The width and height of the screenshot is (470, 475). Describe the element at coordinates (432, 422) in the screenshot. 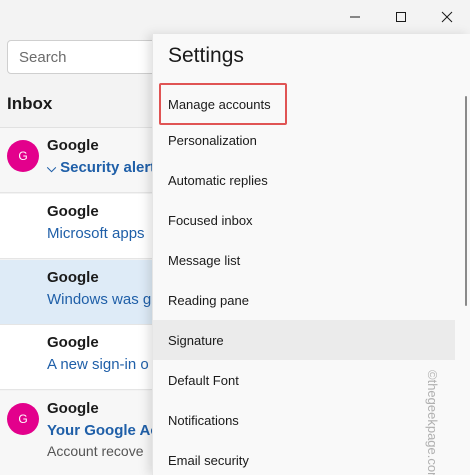

I see `watermark: ©thegeekpage.com` at that location.